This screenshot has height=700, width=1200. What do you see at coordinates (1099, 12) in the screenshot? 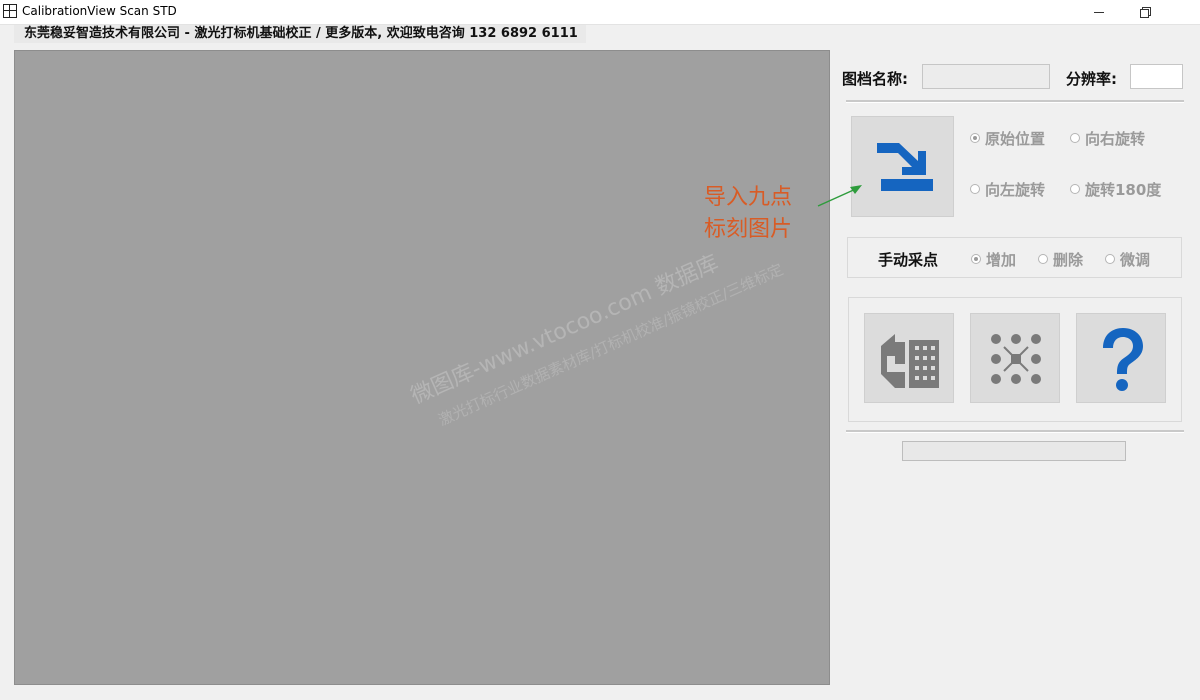
I see `minimize-button` at bounding box center [1099, 12].